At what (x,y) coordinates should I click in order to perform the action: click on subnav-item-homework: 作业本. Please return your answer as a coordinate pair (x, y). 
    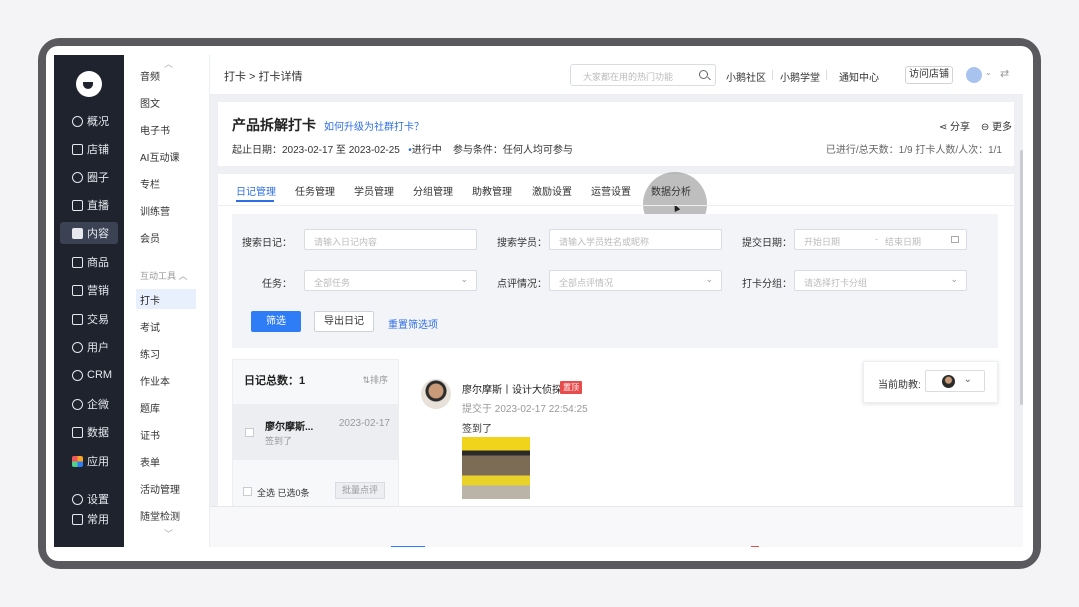
    Looking at the image, I should click on (166, 380).